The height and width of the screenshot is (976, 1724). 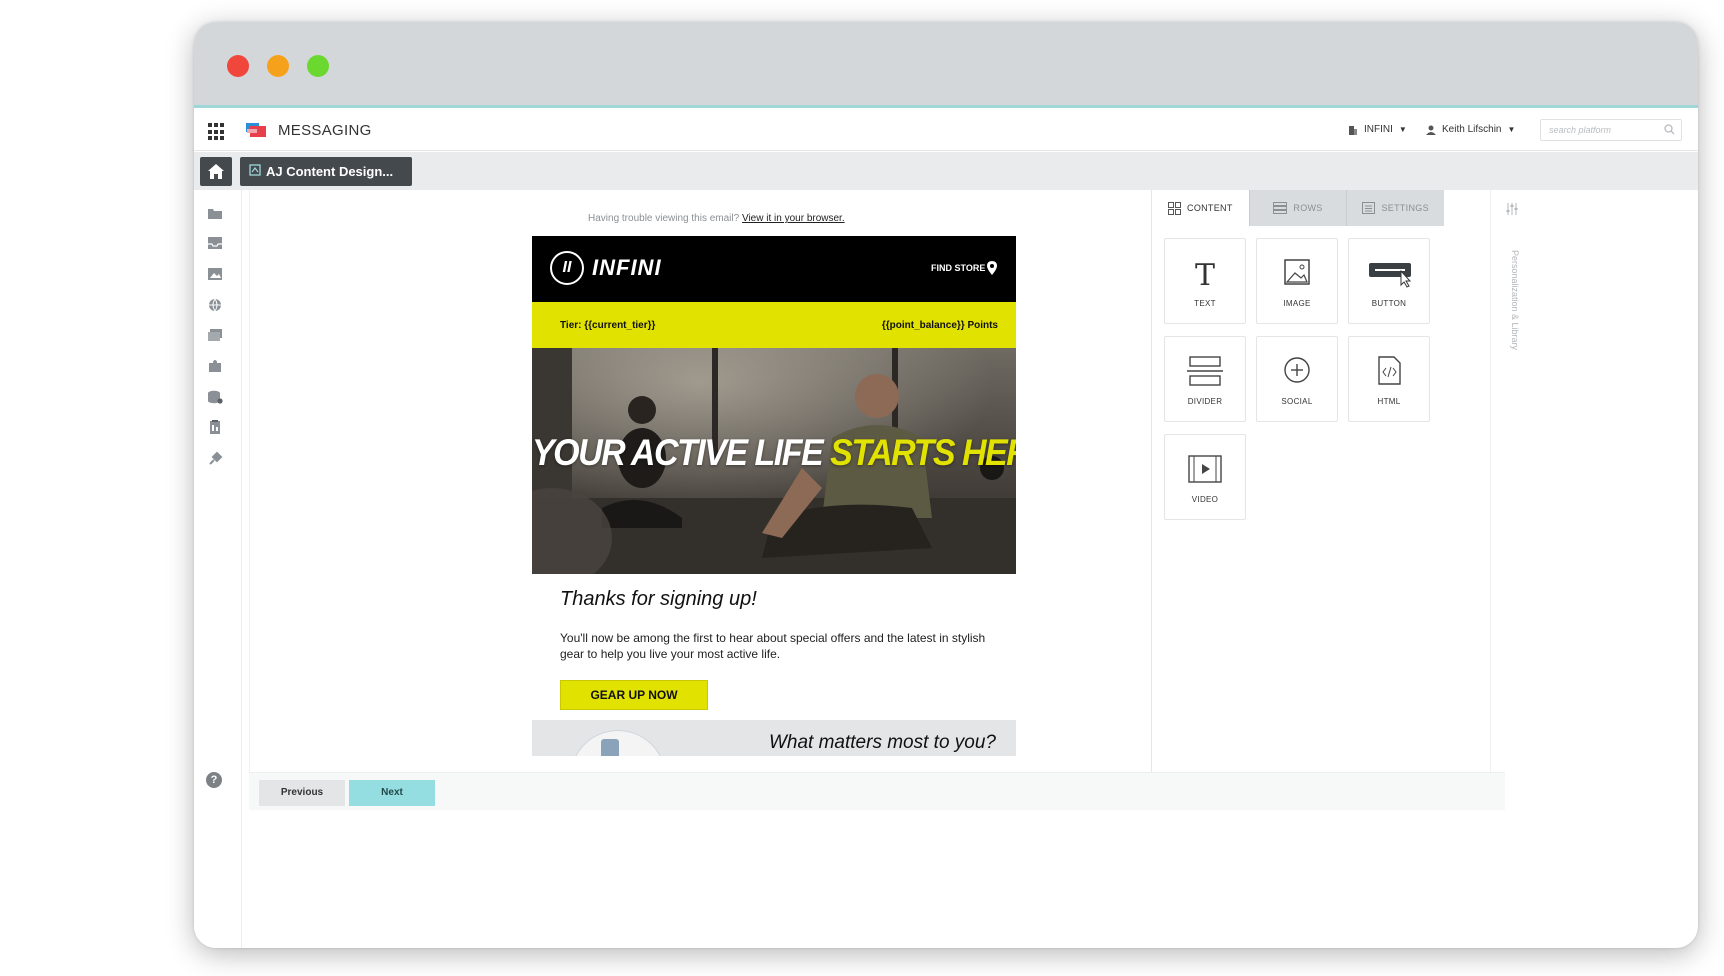 What do you see at coordinates (218, 569) in the screenshot?
I see `left-sidebar: ?` at bounding box center [218, 569].